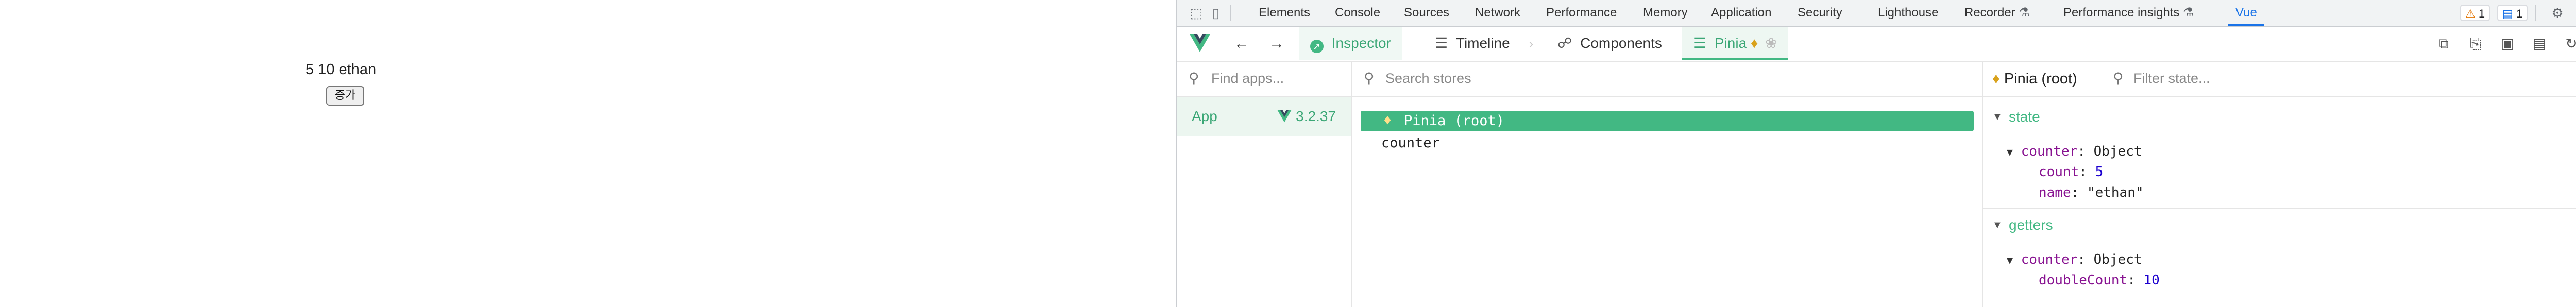 The image size is (2576, 307). Describe the element at coordinates (2280, 225) in the screenshot. I see `getters-section-header: ▼ getters` at that location.